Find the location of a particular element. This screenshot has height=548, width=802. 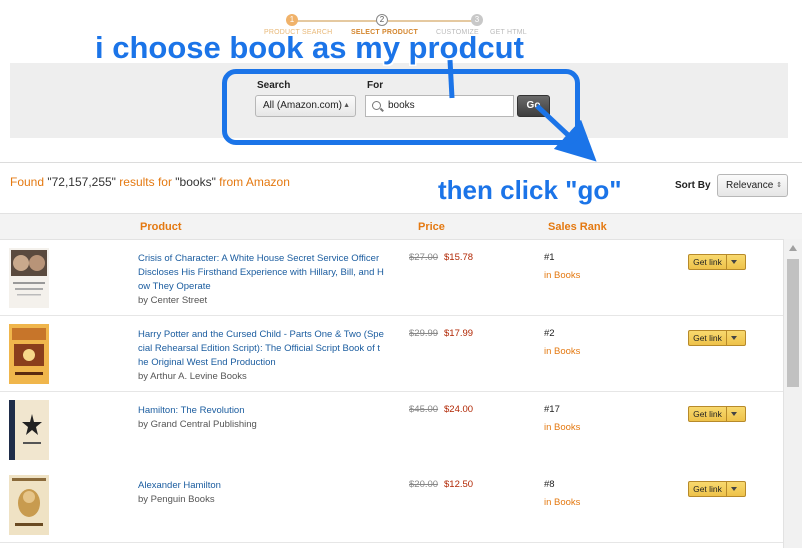

annotation-text-top: i choose book as my prodcut is located at coordinates (309, 47).